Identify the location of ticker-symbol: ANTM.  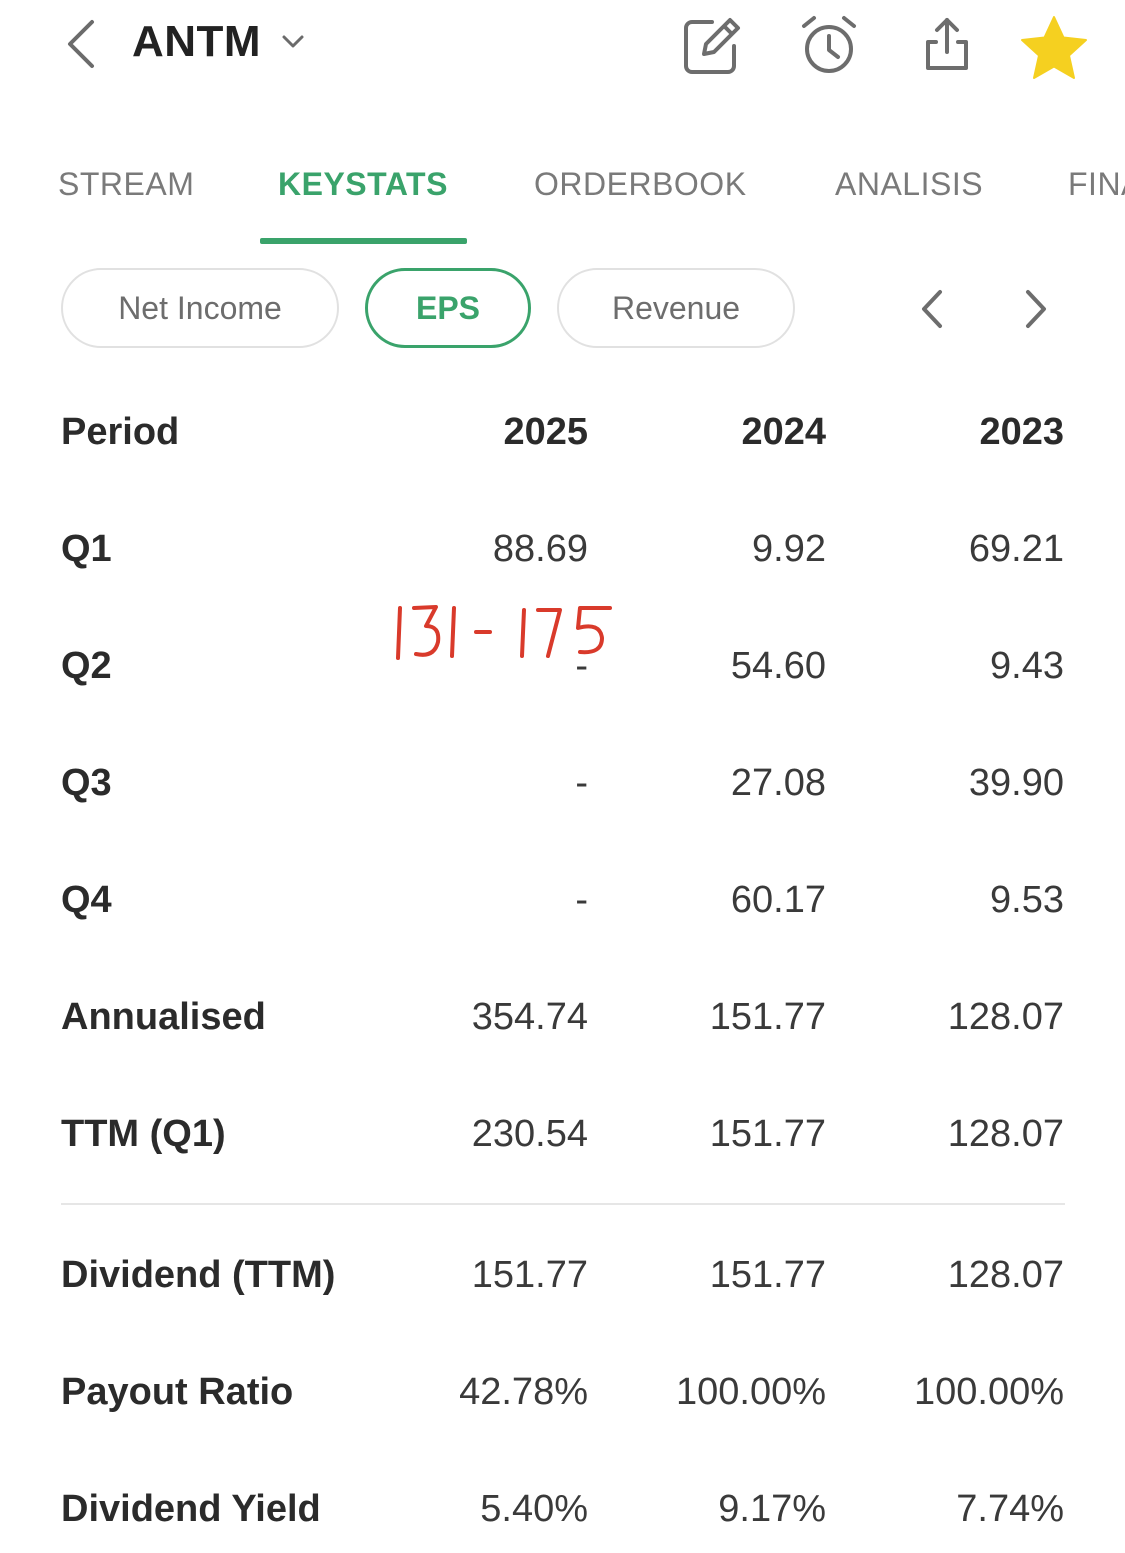
(196, 42).